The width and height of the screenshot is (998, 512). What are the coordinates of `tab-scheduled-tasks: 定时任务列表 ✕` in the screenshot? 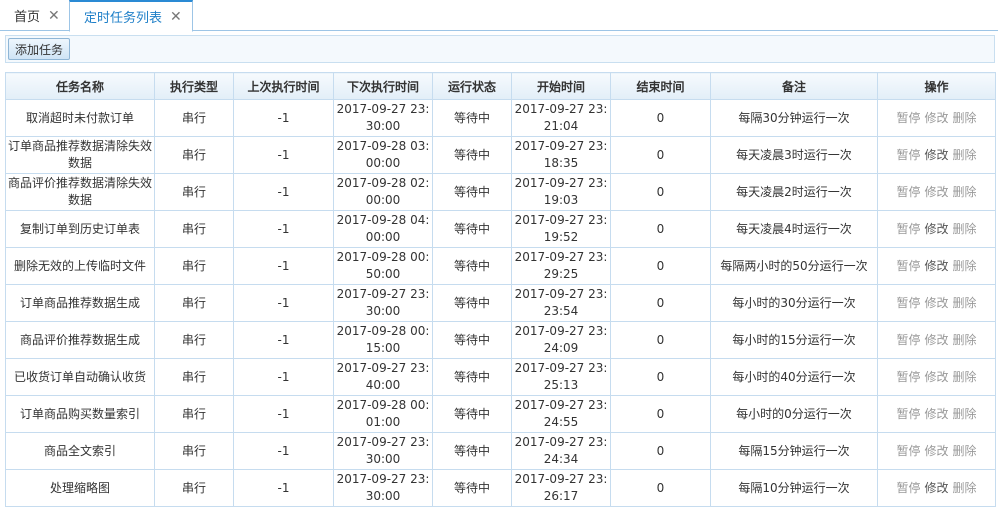 It's located at (131, 16).